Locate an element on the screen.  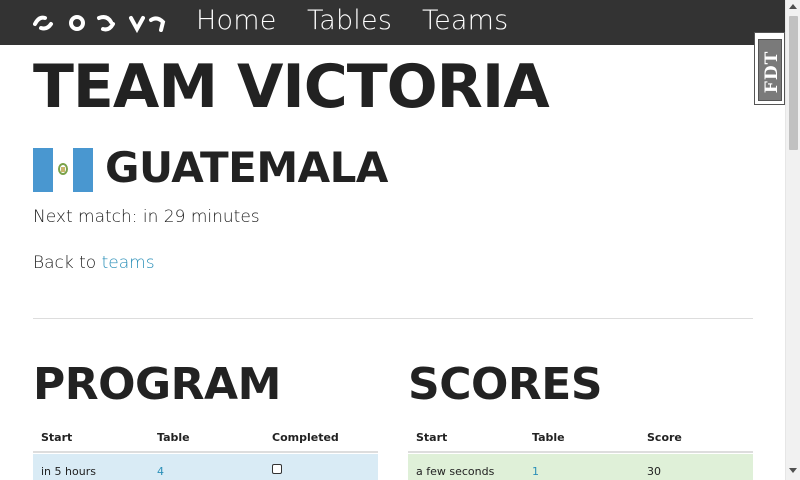
scrollbar-thumb is located at coordinates (793, 83).